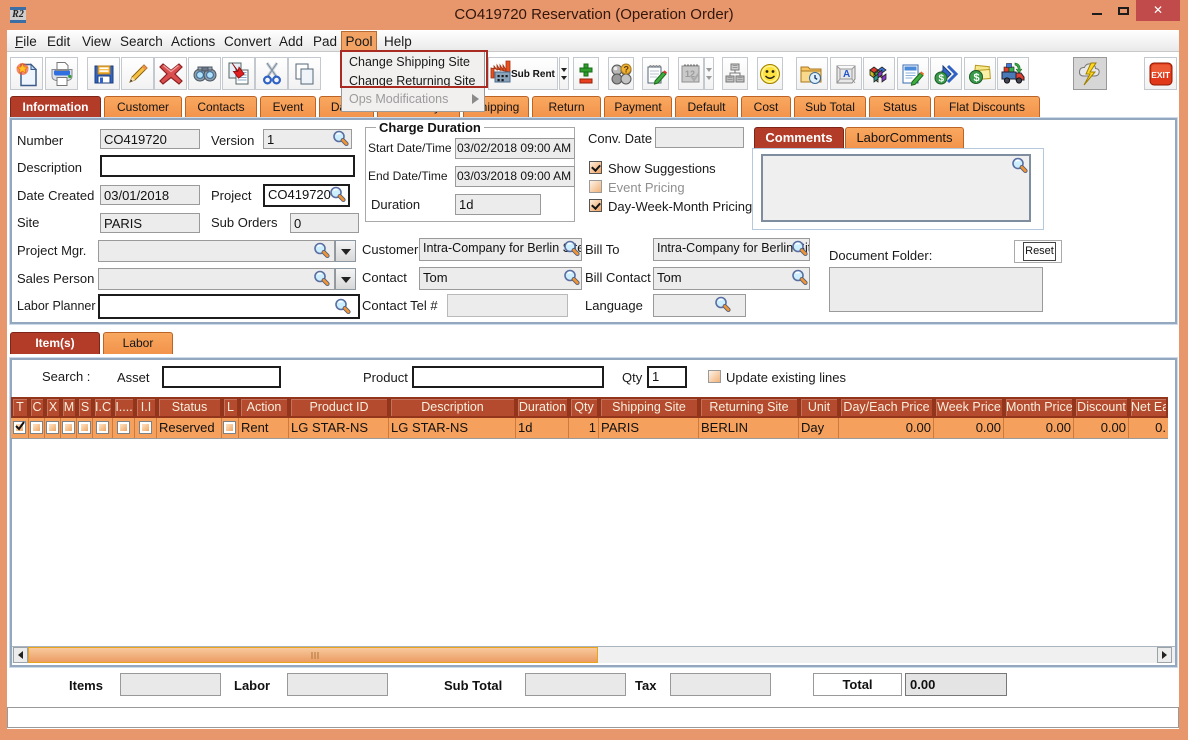 This screenshot has height=740, width=1188. What do you see at coordinates (690, 74) in the screenshot?
I see `svg-text: 12` at bounding box center [690, 74].